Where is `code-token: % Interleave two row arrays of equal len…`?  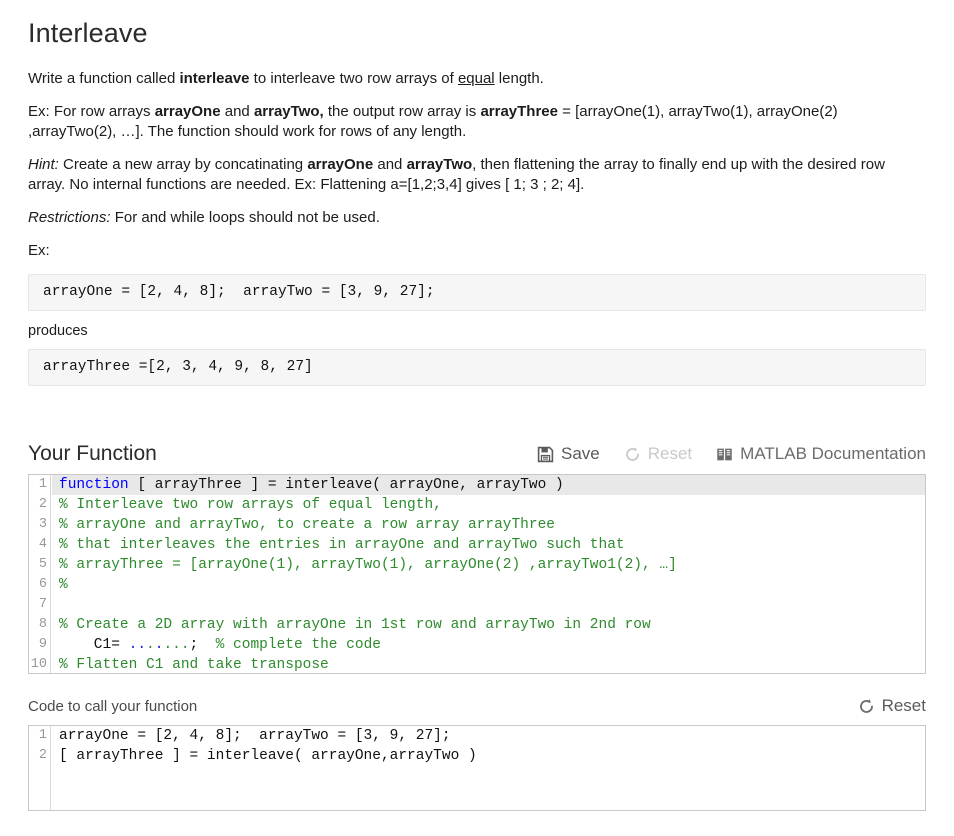
code-token: % Interleave two row arrays of equal len… is located at coordinates (250, 505).